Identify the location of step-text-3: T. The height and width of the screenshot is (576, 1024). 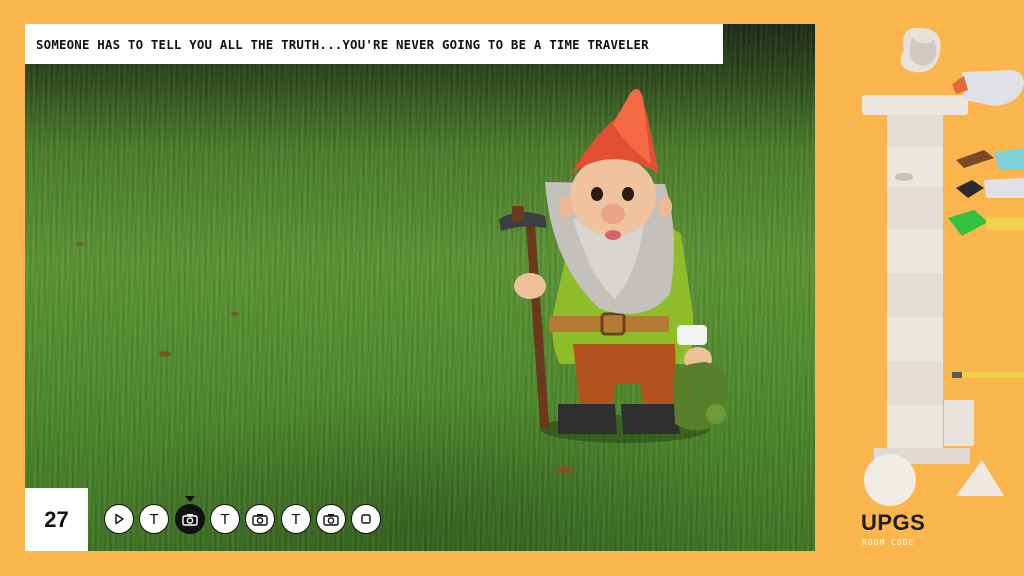
(296, 519).